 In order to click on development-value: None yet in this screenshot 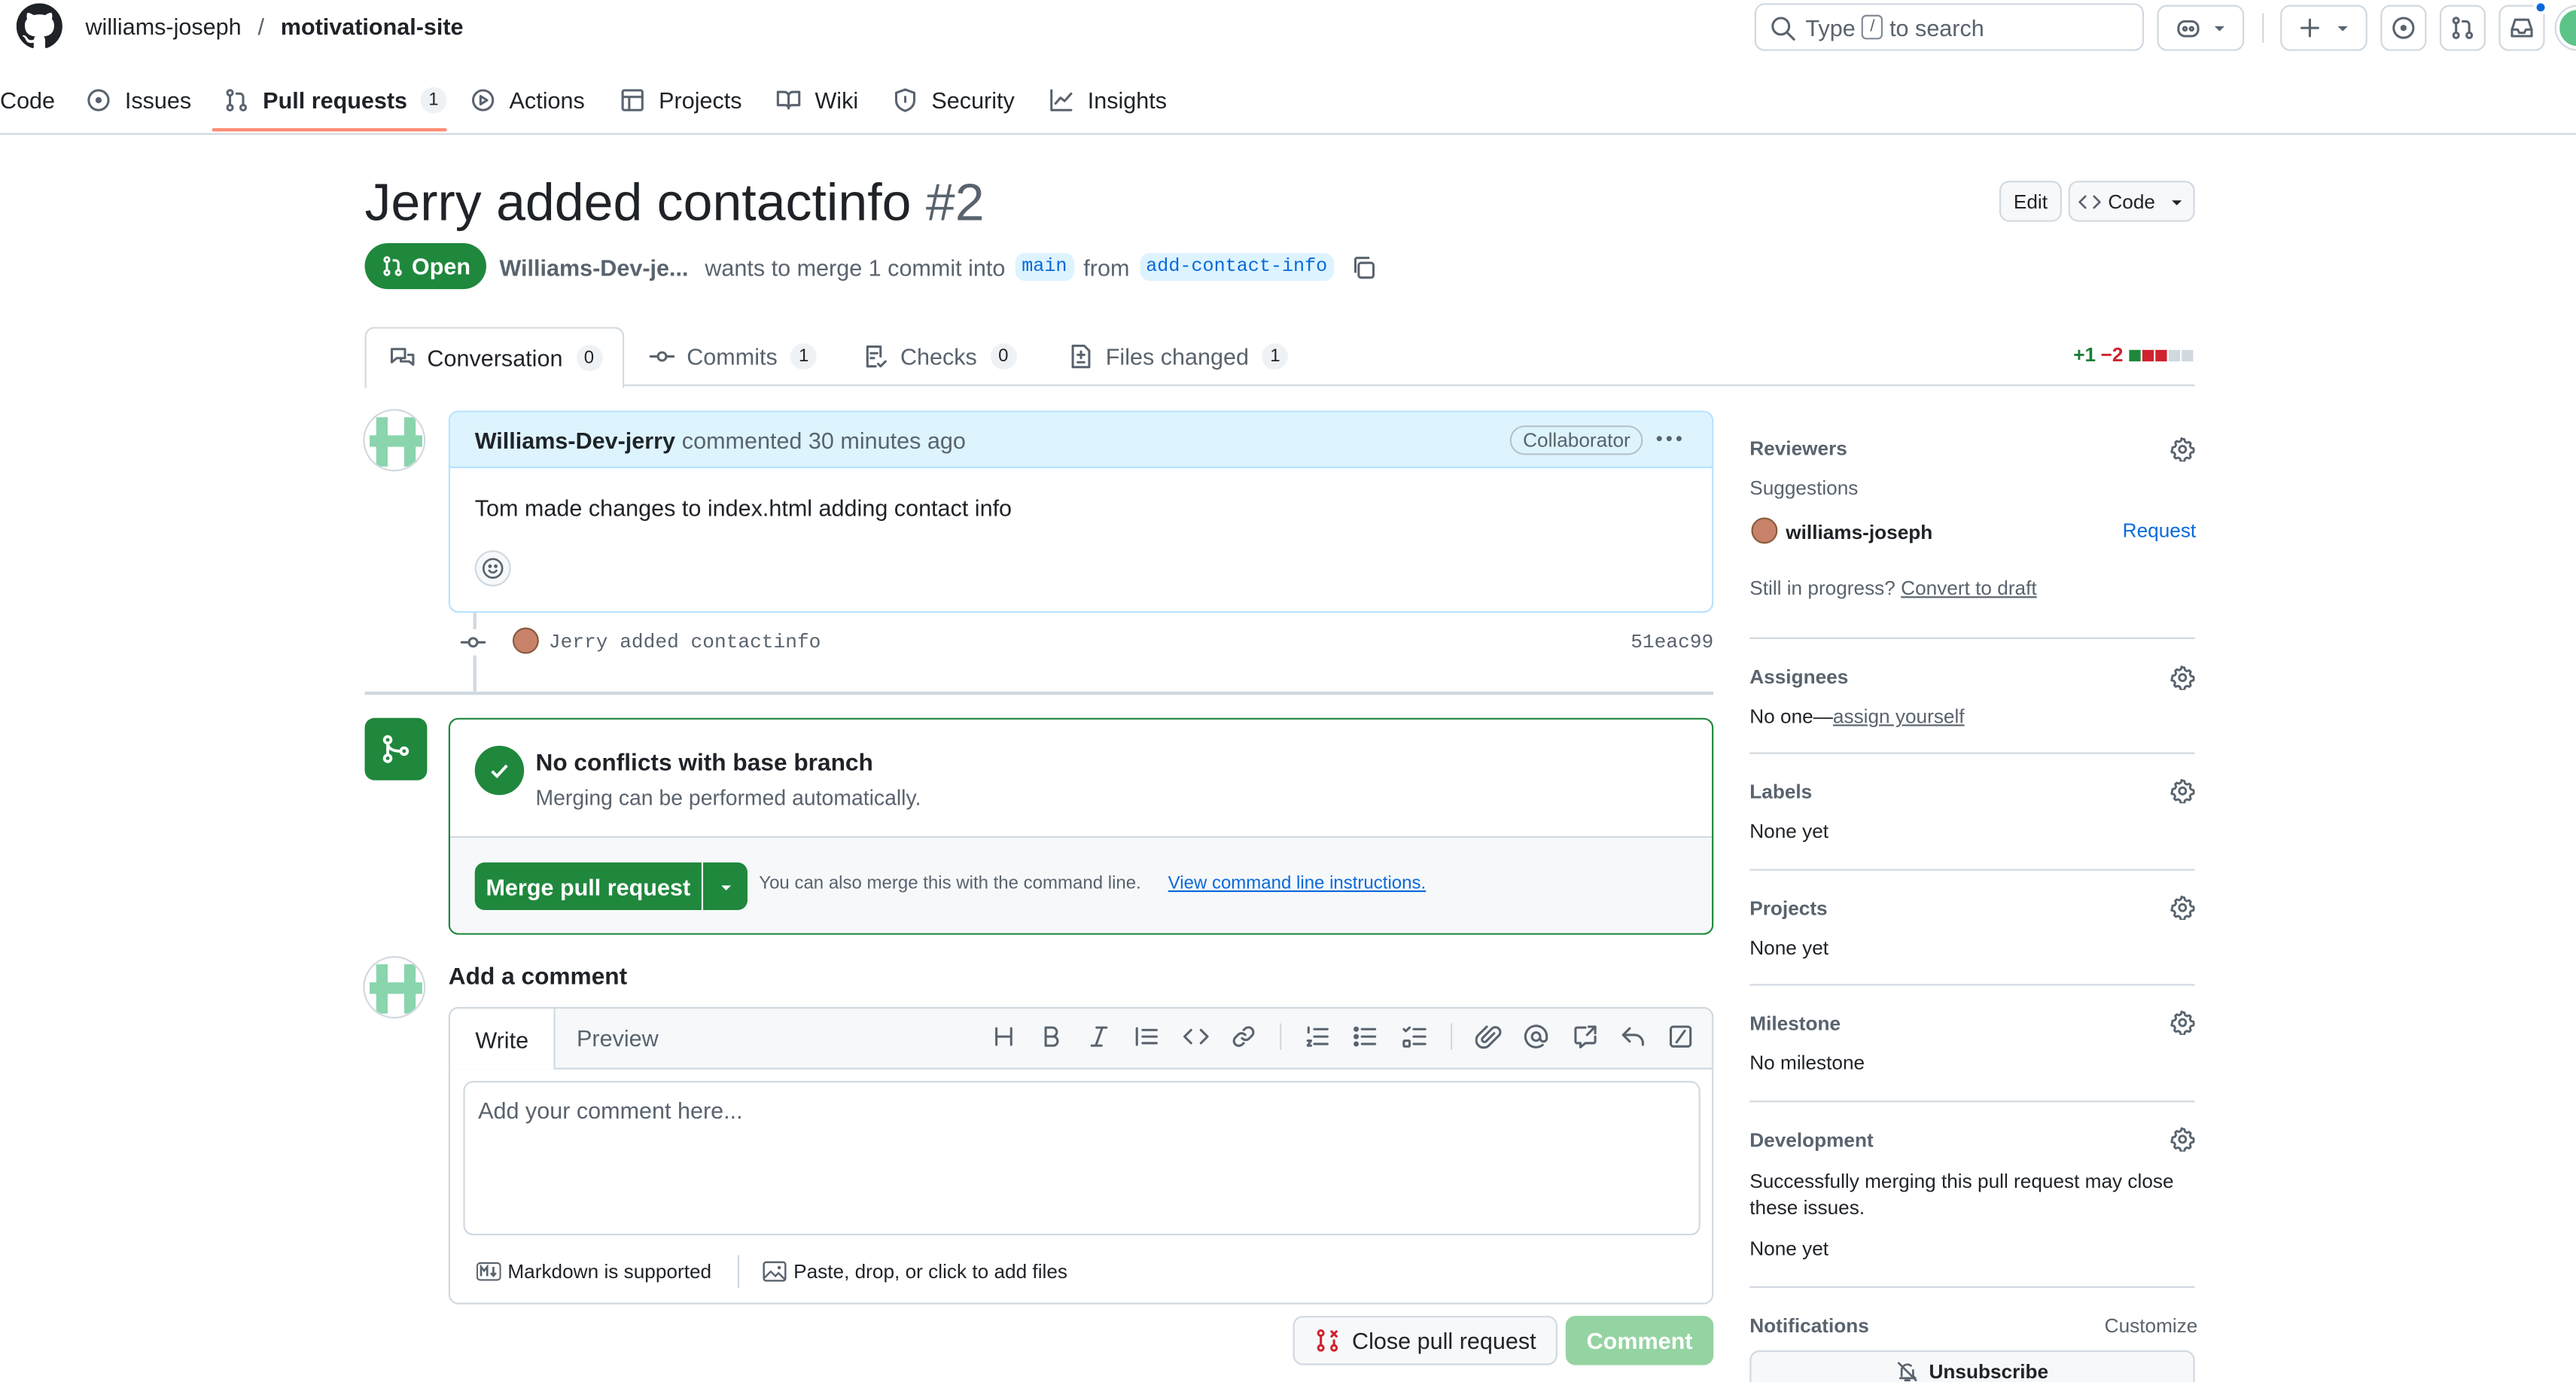, I will do `click(1789, 1248)`.